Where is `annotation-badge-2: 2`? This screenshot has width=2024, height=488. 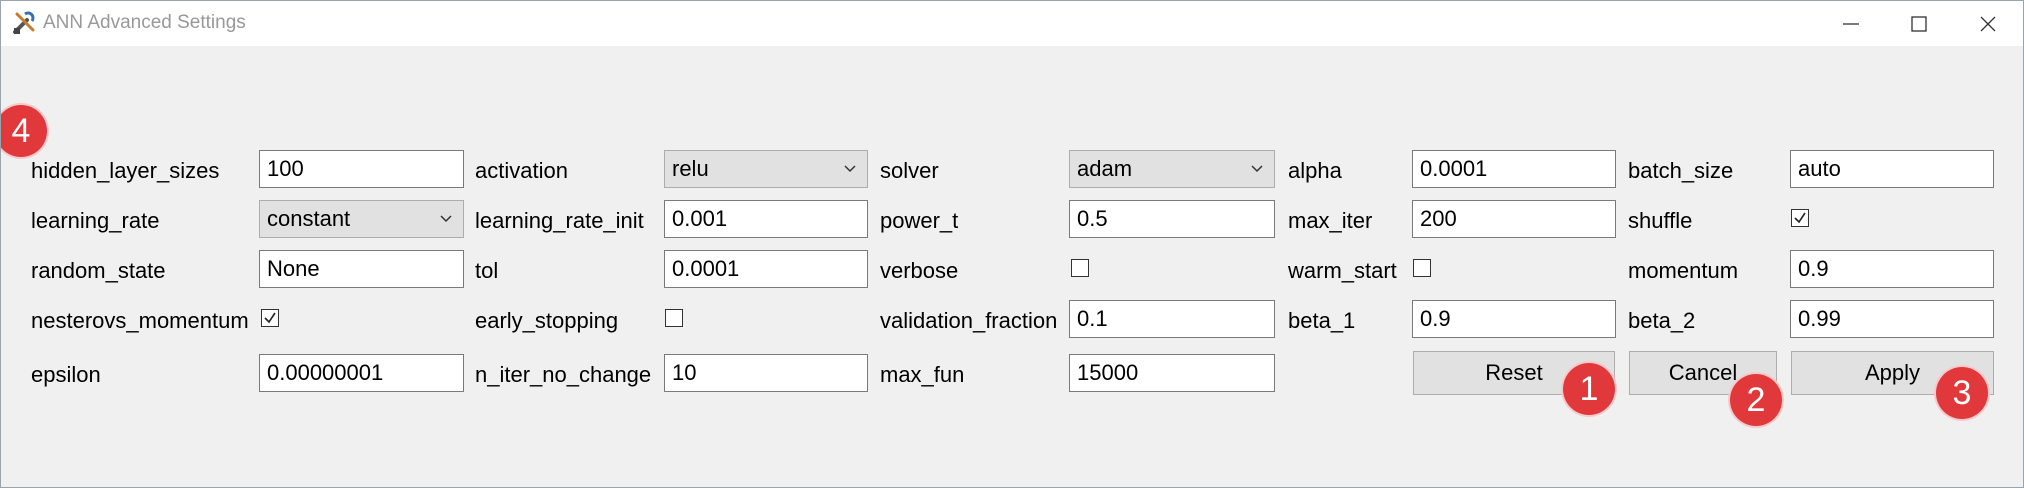
annotation-badge-2: 2 is located at coordinates (1756, 400).